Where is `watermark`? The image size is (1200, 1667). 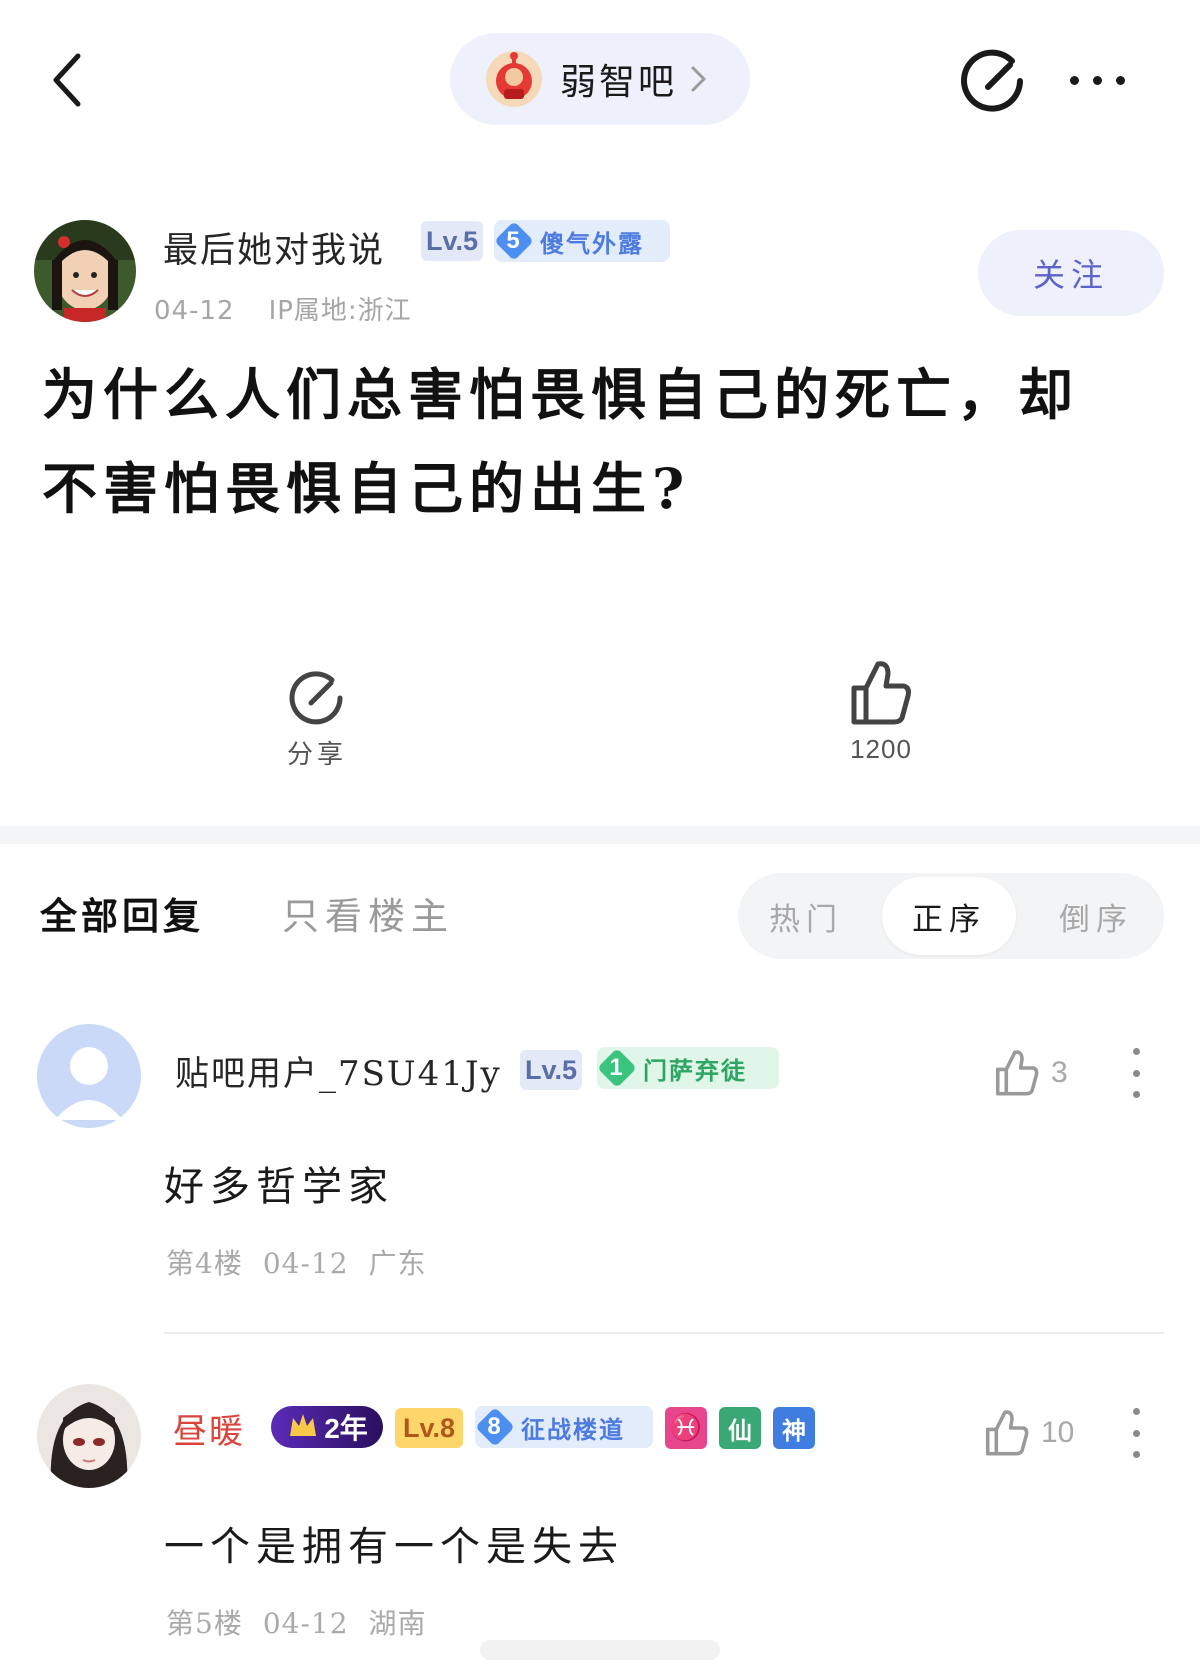
watermark is located at coordinates (600, 1650).